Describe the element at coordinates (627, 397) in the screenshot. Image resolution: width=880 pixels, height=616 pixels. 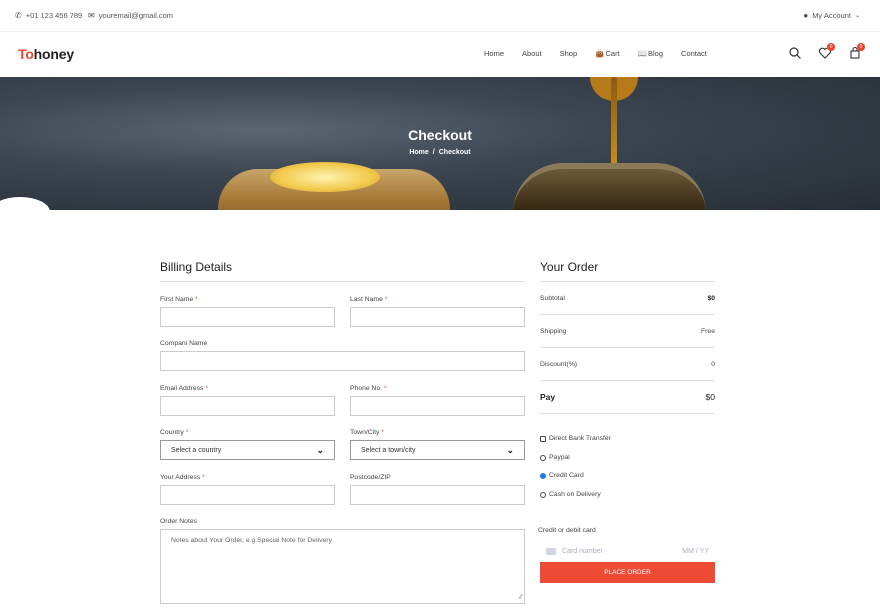
I see `pay-row: Pay $0` at that location.